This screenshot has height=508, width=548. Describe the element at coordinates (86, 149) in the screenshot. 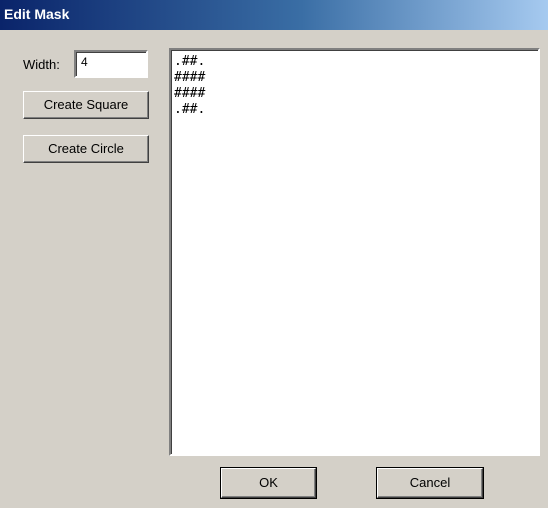

I see `create-circle-button: Create Circle` at that location.